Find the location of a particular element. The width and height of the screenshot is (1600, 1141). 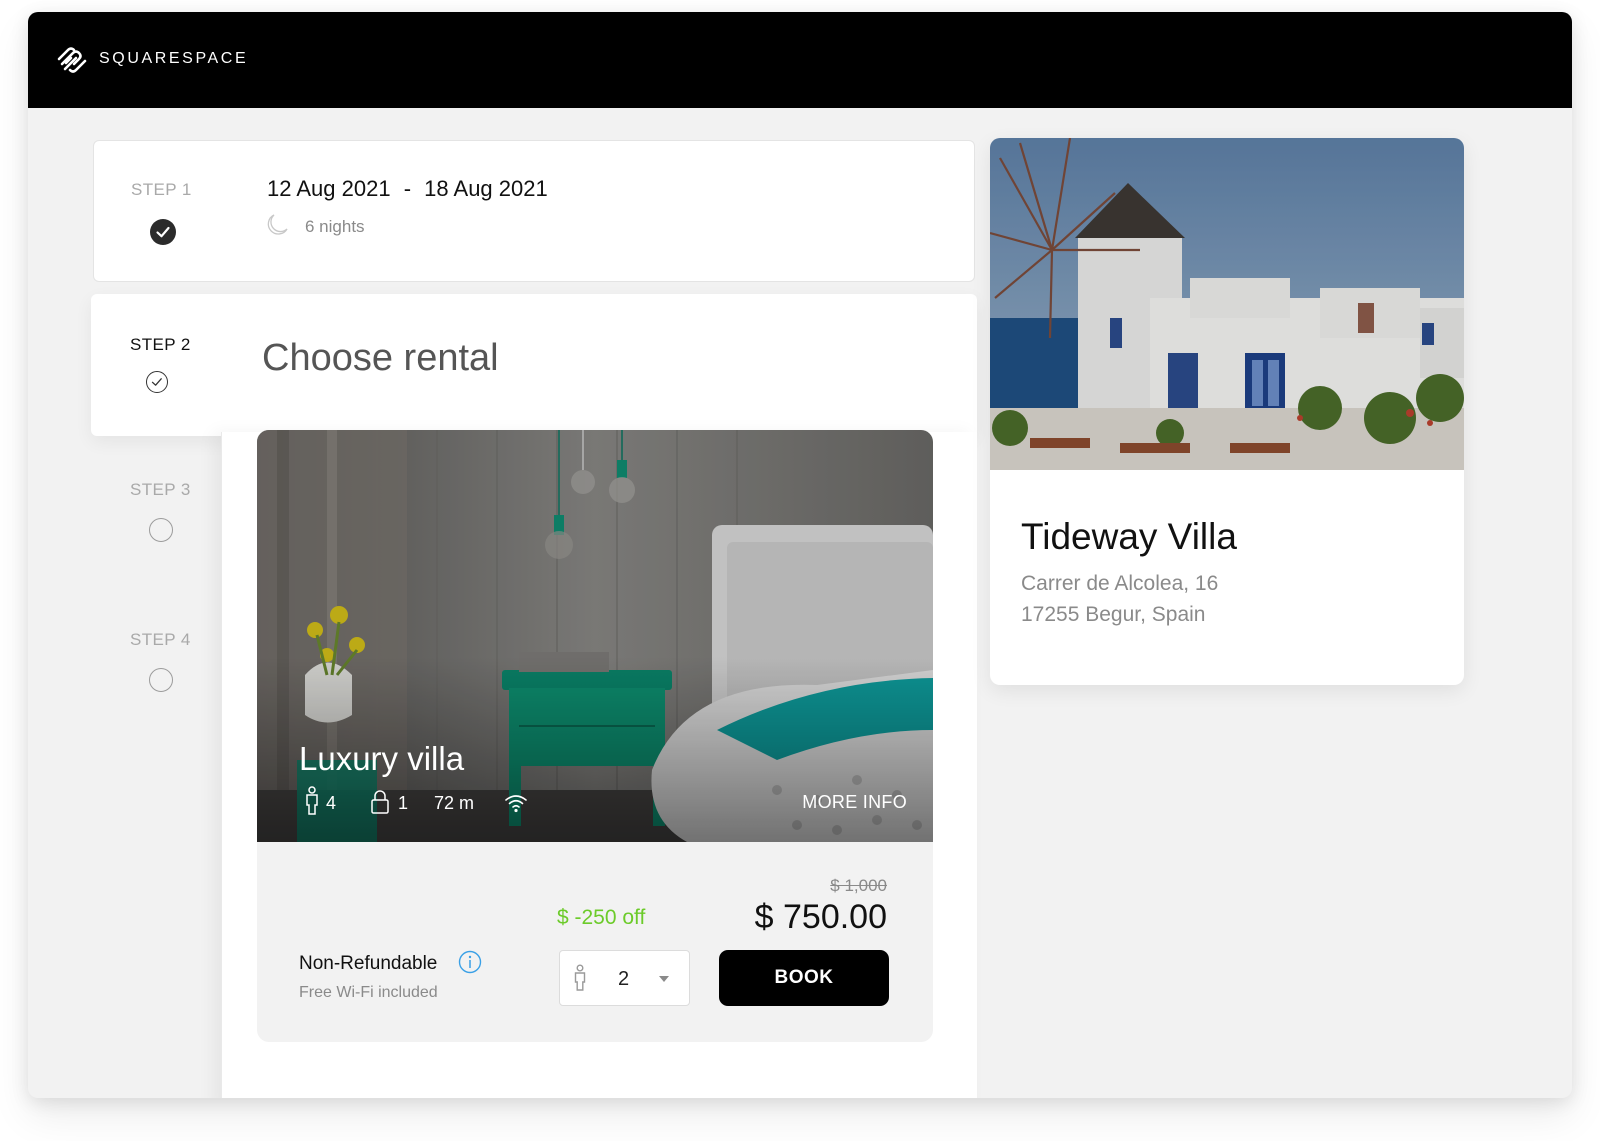

guest-count-select: 2 is located at coordinates (624, 978).